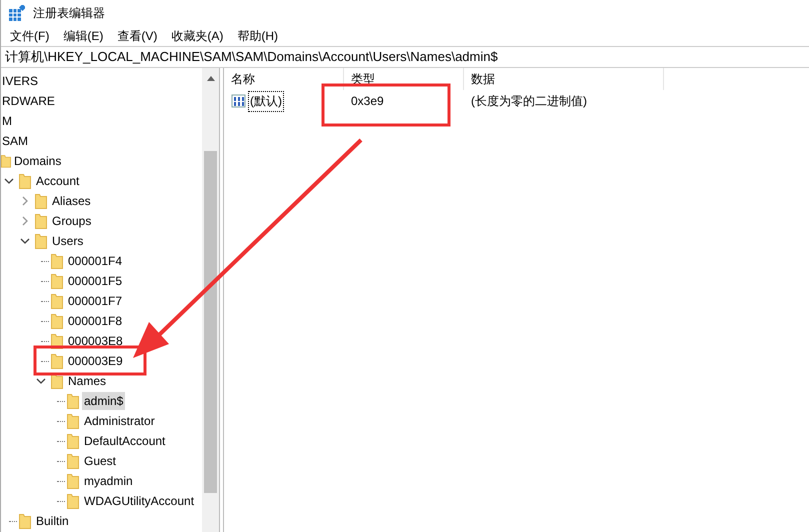 The image size is (809, 532). Describe the element at coordinates (197, 36) in the screenshot. I see `menu-item: 收藏夹(A)` at that location.